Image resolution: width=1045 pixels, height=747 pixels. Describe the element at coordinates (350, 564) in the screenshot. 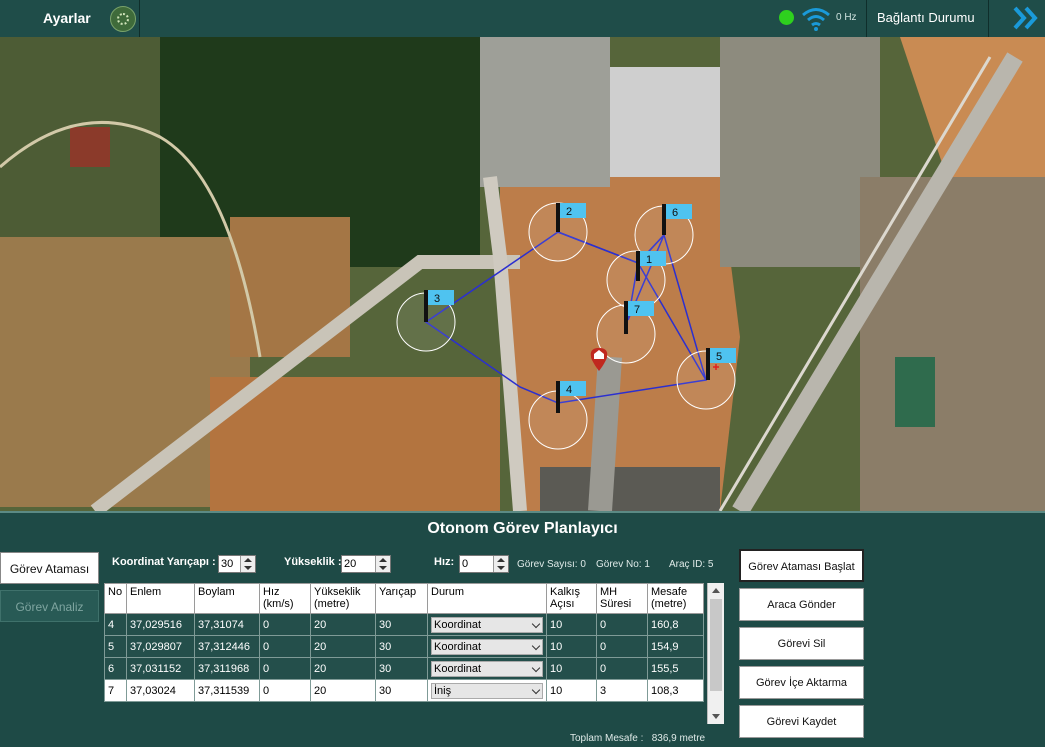

I see `altitude-value: 20` at that location.